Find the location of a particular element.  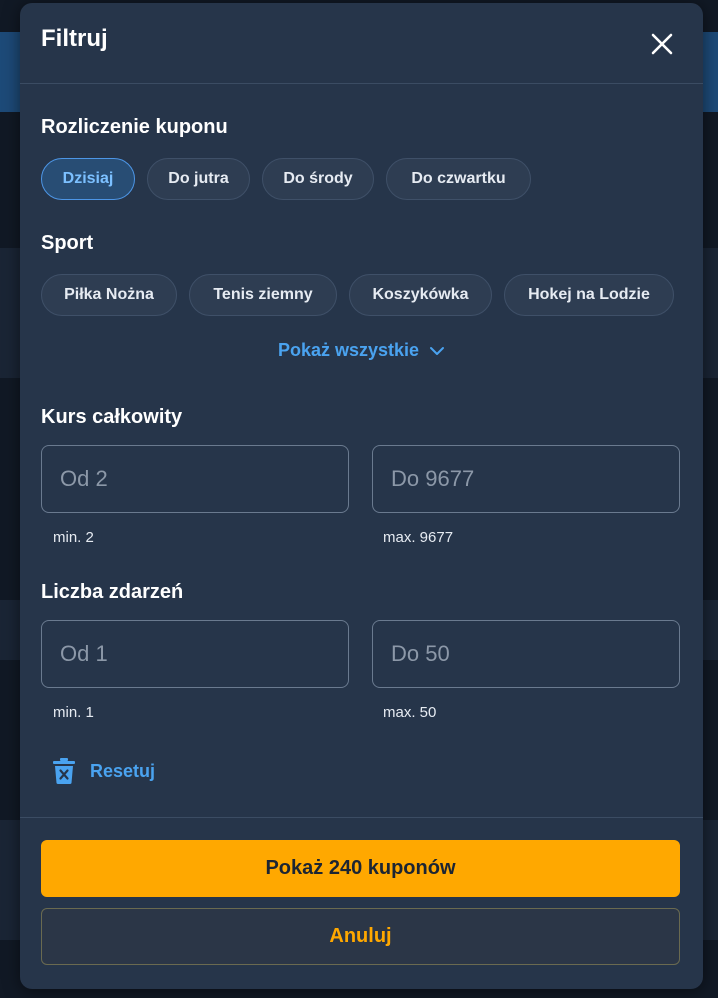

events-to-input is located at coordinates (526, 654).